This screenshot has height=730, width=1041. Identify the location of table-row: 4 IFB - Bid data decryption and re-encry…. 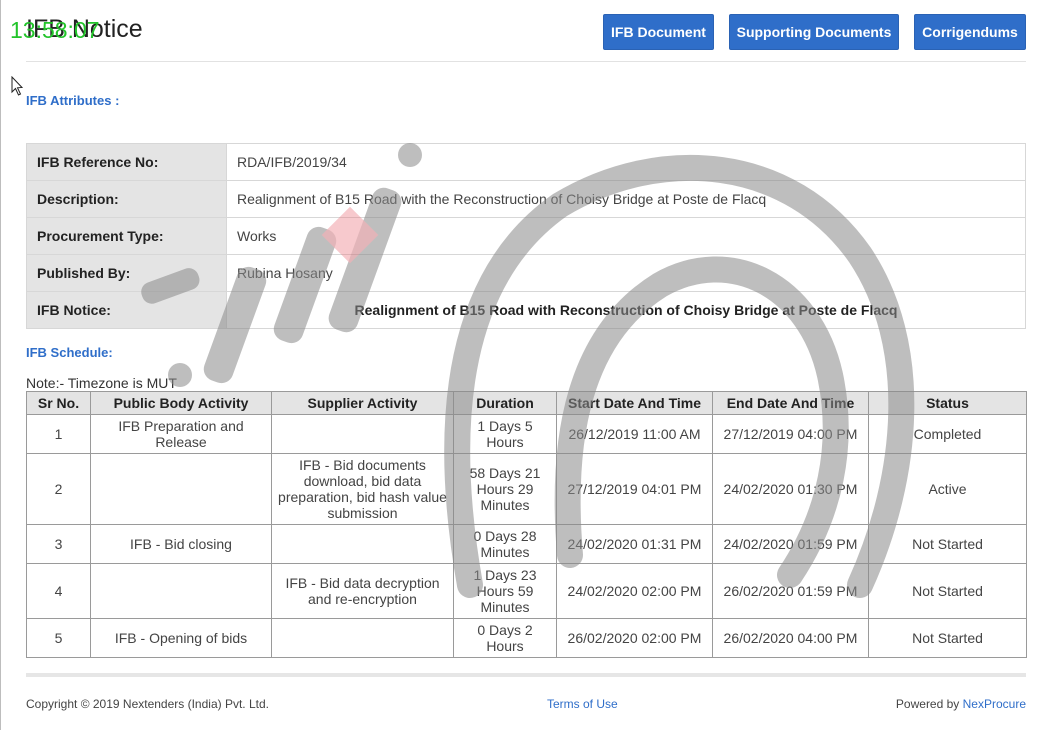
(526, 591).